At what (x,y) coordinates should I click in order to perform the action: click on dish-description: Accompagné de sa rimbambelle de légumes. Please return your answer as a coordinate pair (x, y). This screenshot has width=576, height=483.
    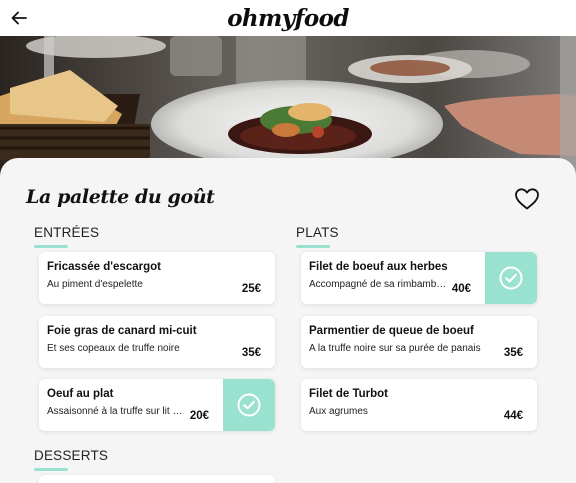
    Looking at the image, I should click on (378, 284).